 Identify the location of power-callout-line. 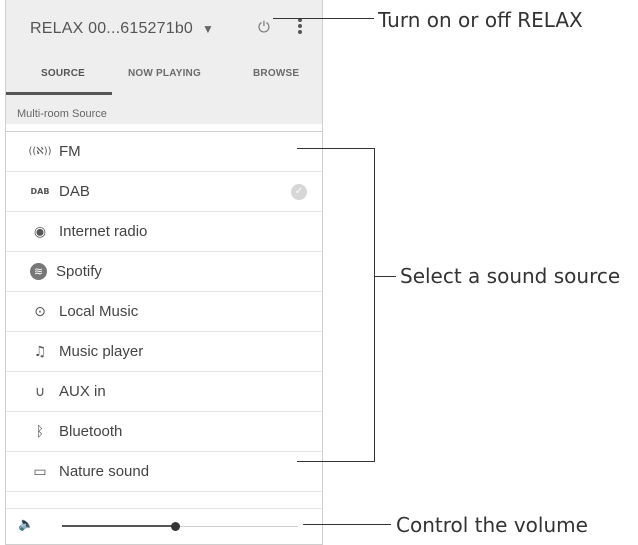
(323, 18).